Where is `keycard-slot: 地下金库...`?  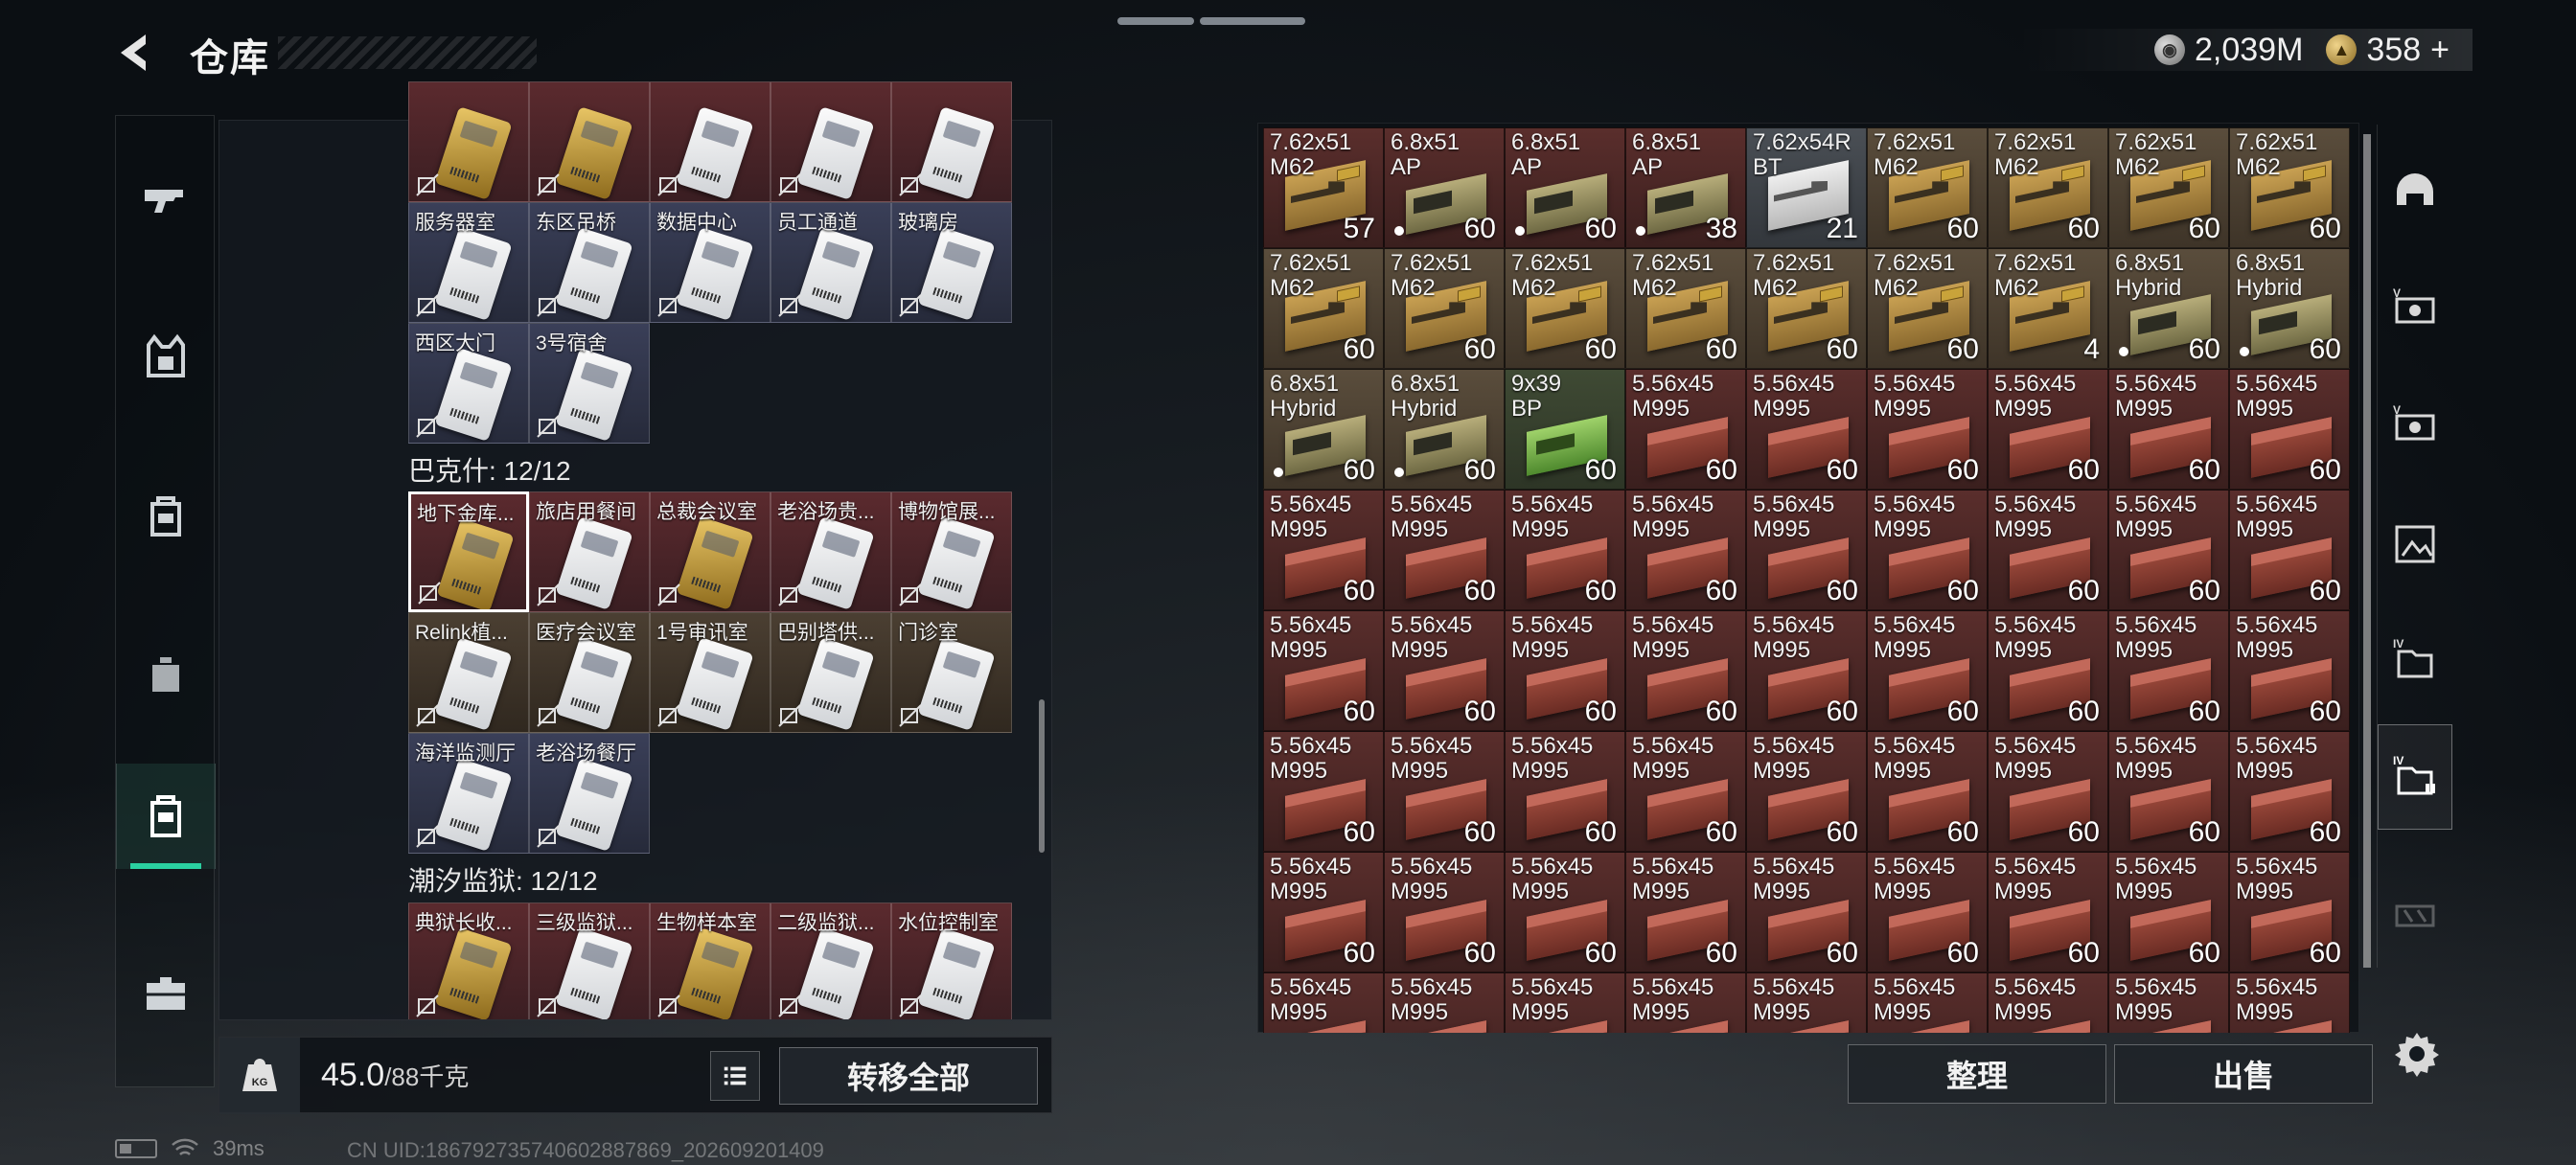
keycard-slot: 地下金库... is located at coordinates (468, 551).